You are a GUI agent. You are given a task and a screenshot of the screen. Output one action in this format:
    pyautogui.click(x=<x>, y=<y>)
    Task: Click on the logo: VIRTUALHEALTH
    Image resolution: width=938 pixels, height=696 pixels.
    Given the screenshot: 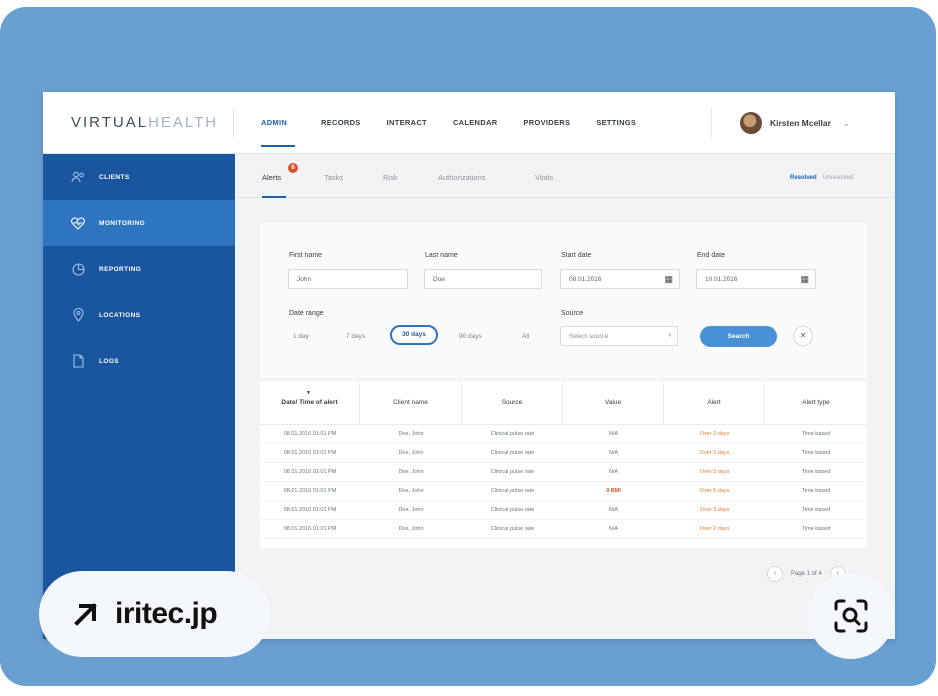 What is the action you would take?
    pyautogui.click(x=144, y=122)
    